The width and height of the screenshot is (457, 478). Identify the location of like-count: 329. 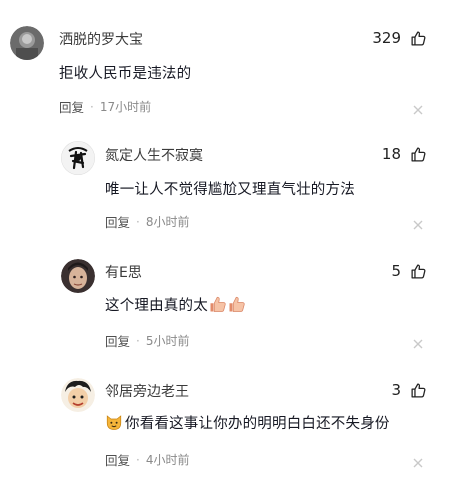
(386, 38).